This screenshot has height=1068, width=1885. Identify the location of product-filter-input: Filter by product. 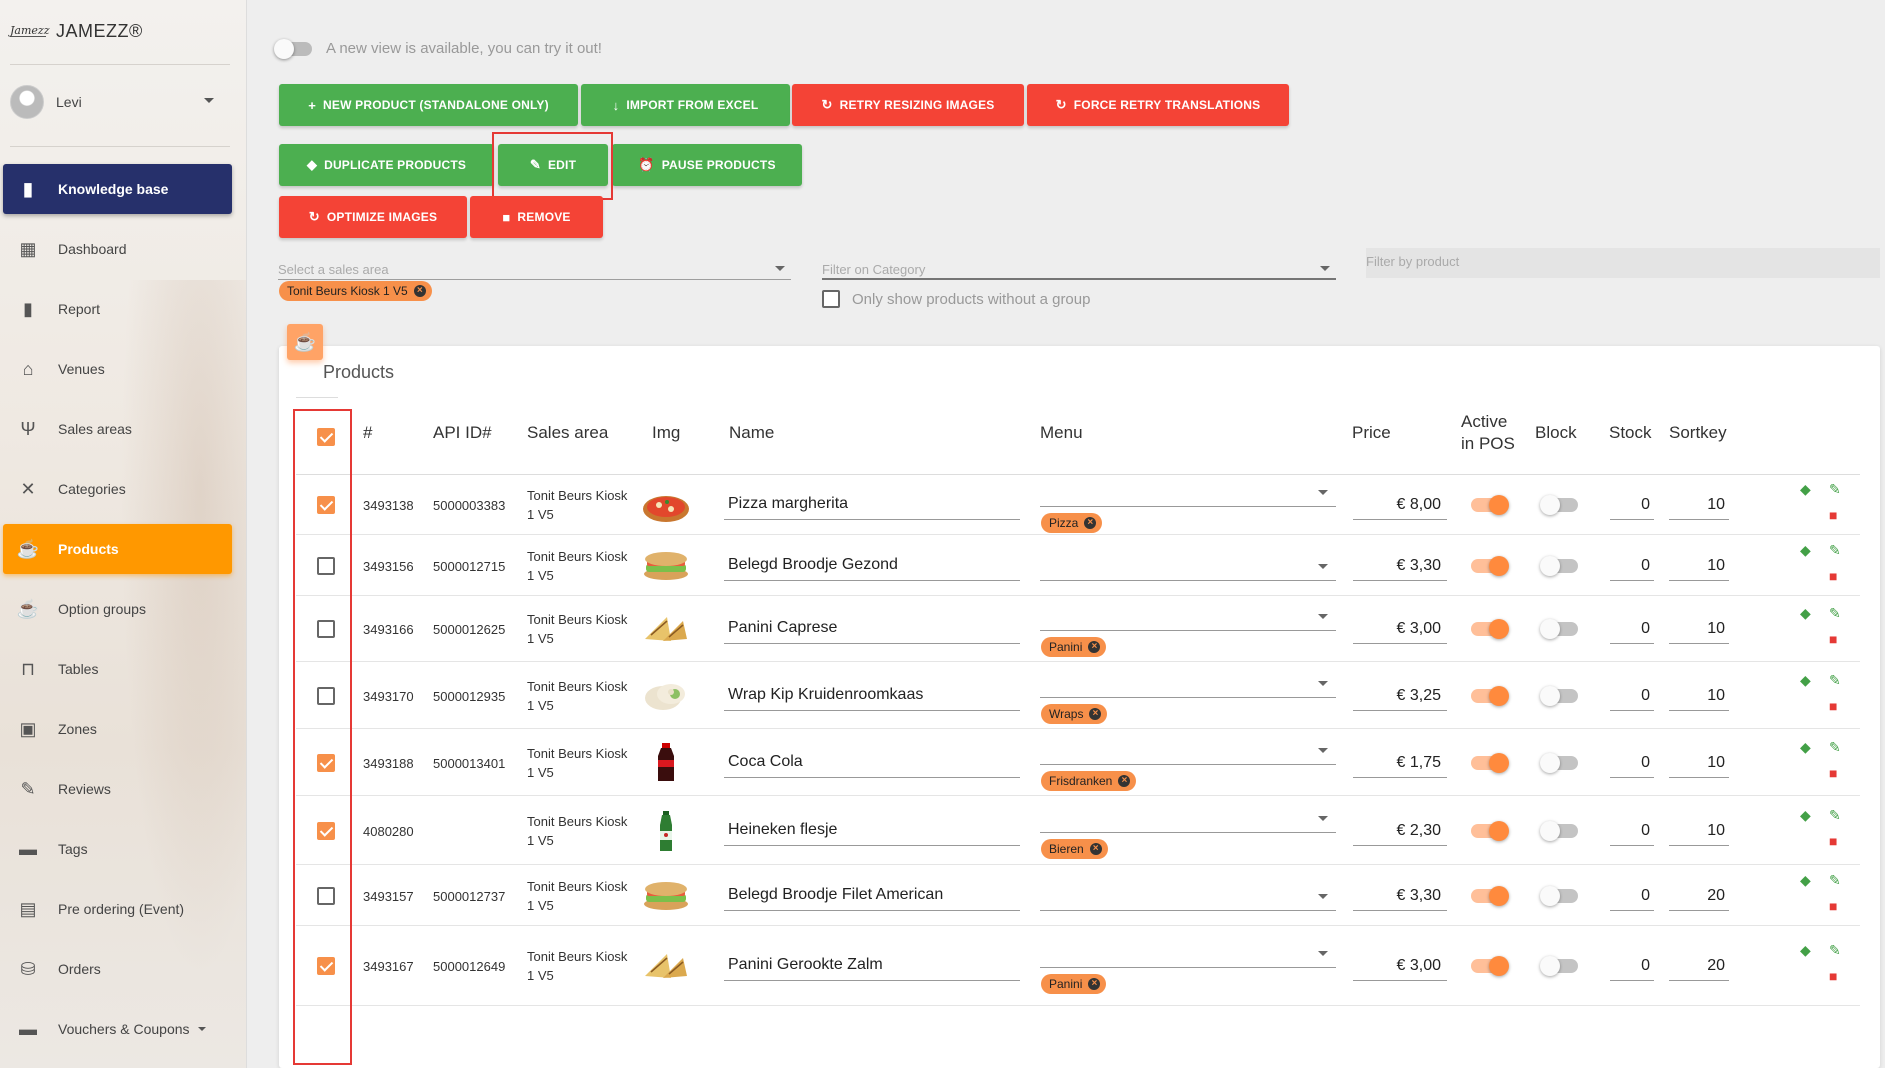
(1623, 263).